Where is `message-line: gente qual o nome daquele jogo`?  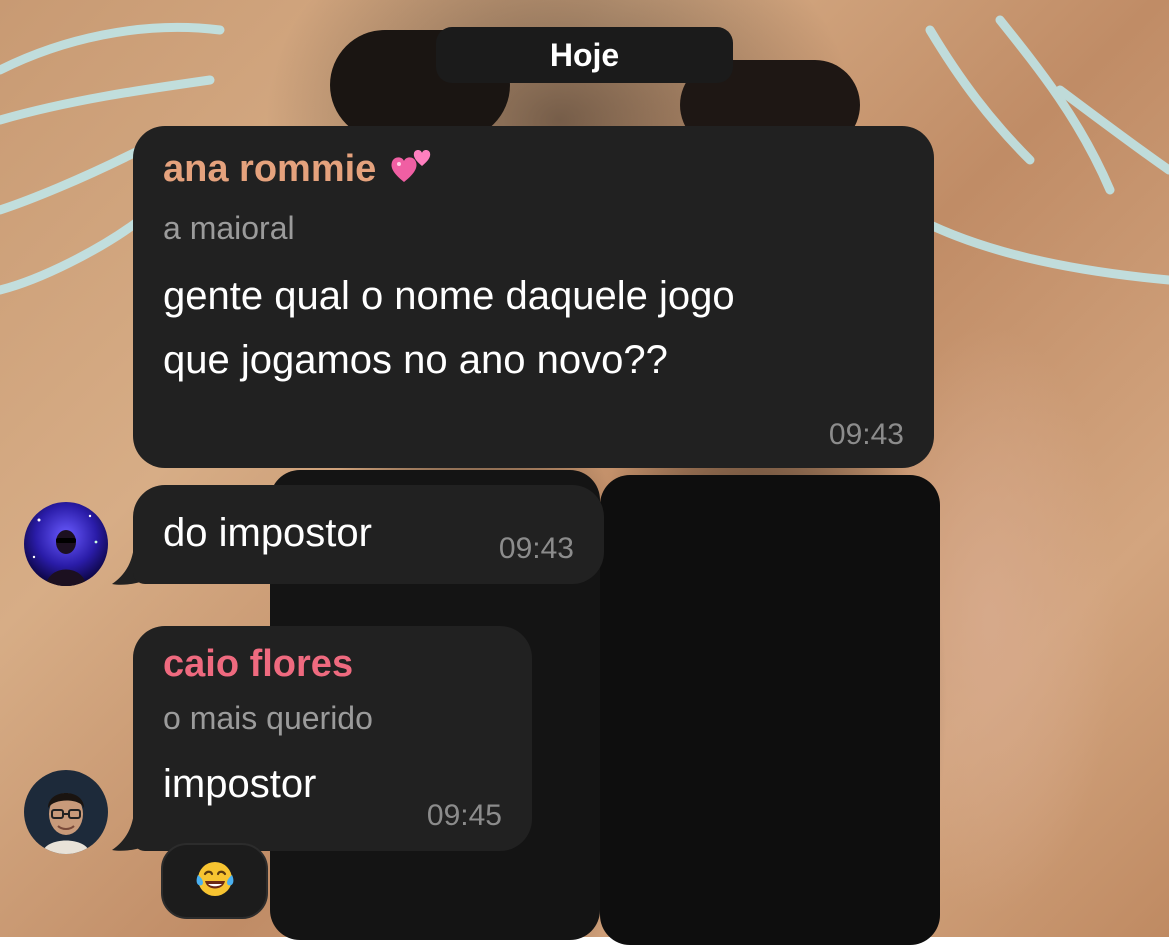 message-line: gente qual o nome daquele jogo is located at coordinates (449, 296).